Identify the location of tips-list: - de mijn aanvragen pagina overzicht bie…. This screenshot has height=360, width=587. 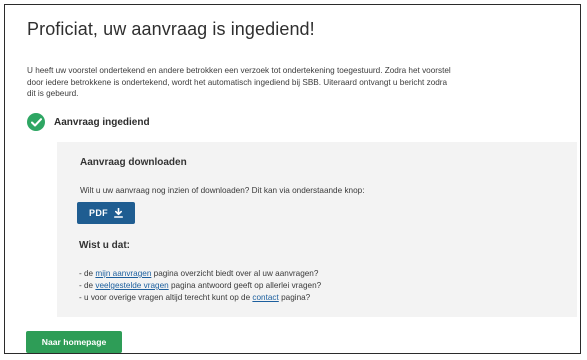
(200, 286).